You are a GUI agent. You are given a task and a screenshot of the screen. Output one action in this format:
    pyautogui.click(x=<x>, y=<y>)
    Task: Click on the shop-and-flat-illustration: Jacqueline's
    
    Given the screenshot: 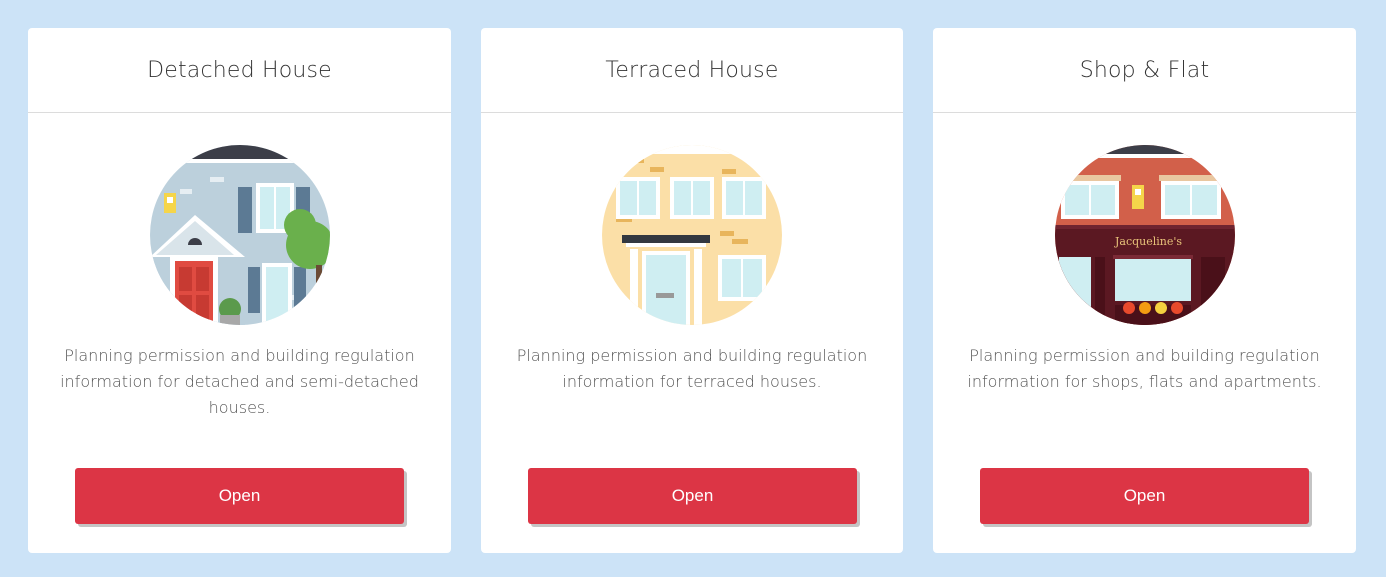 What is the action you would take?
    pyautogui.click(x=1144, y=235)
    